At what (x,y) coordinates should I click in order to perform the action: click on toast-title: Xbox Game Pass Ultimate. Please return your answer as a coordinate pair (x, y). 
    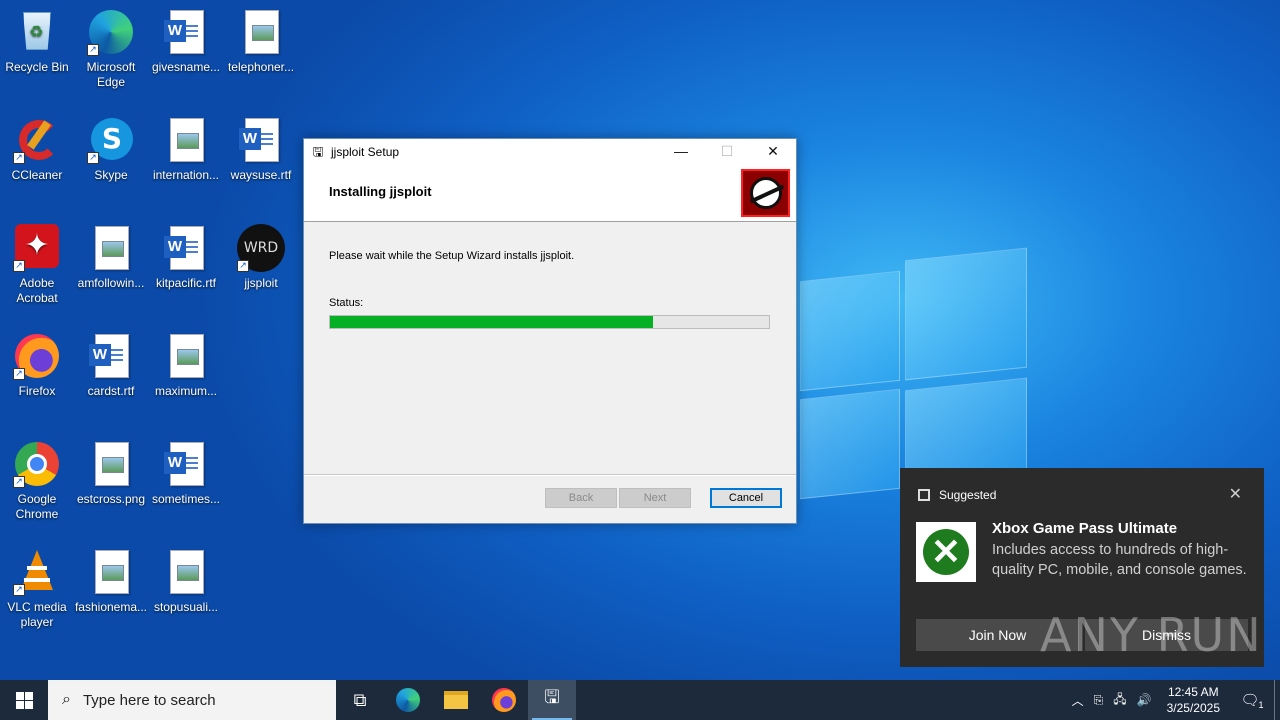
    Looking at the image, I should click on (1085, 528).